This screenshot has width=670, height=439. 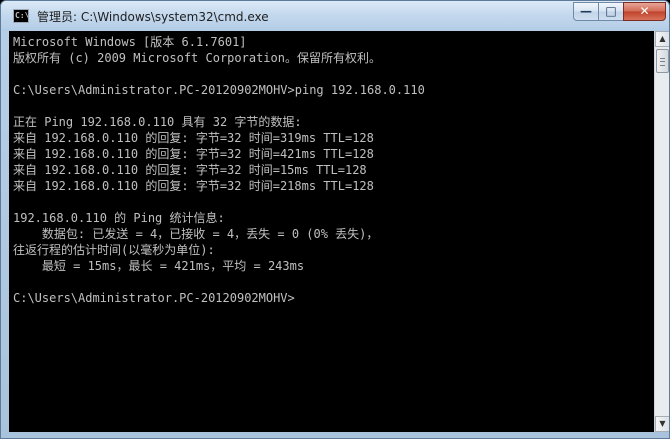 What do you see at coordinates (154, 298) in the screenshot?
I see `console-line: C:\Users\Administrator.PC-20120902MOHV>` at bounding box center [154, 298].